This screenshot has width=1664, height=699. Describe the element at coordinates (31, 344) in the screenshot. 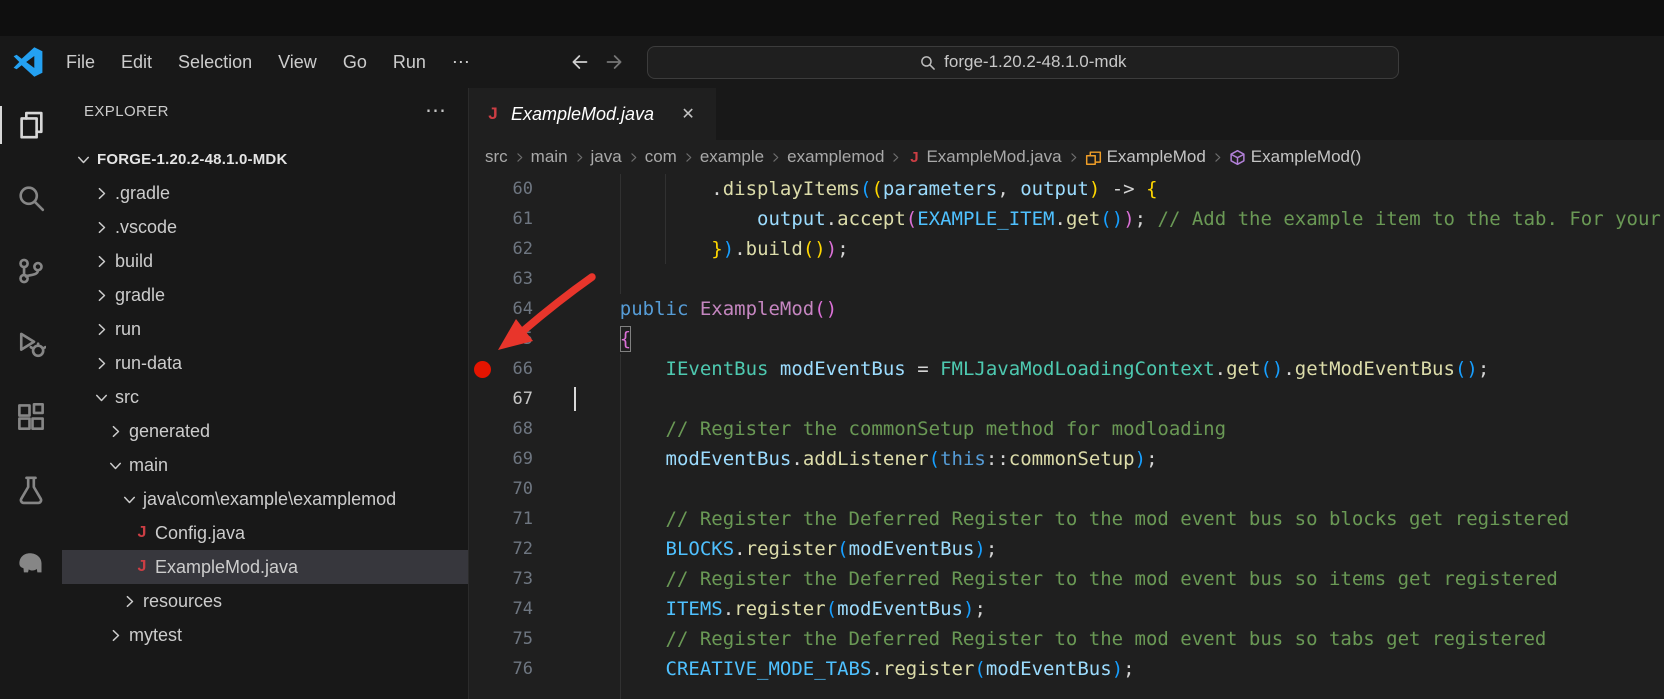

I see `activity-run-debug` at that location.